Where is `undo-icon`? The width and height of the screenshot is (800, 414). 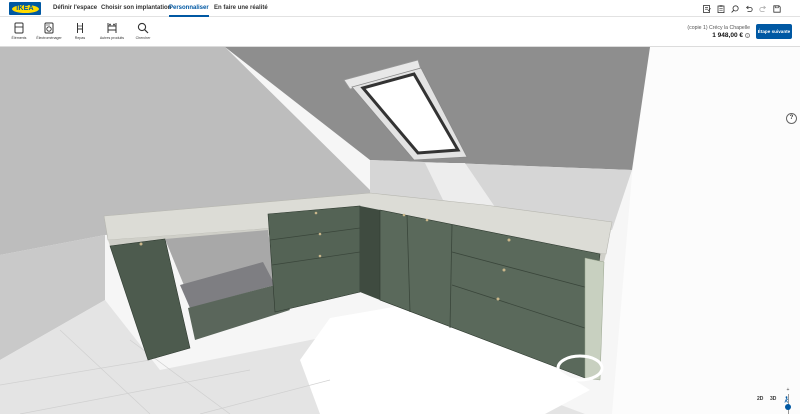 undo-icon is located at coordinates (749, 8).